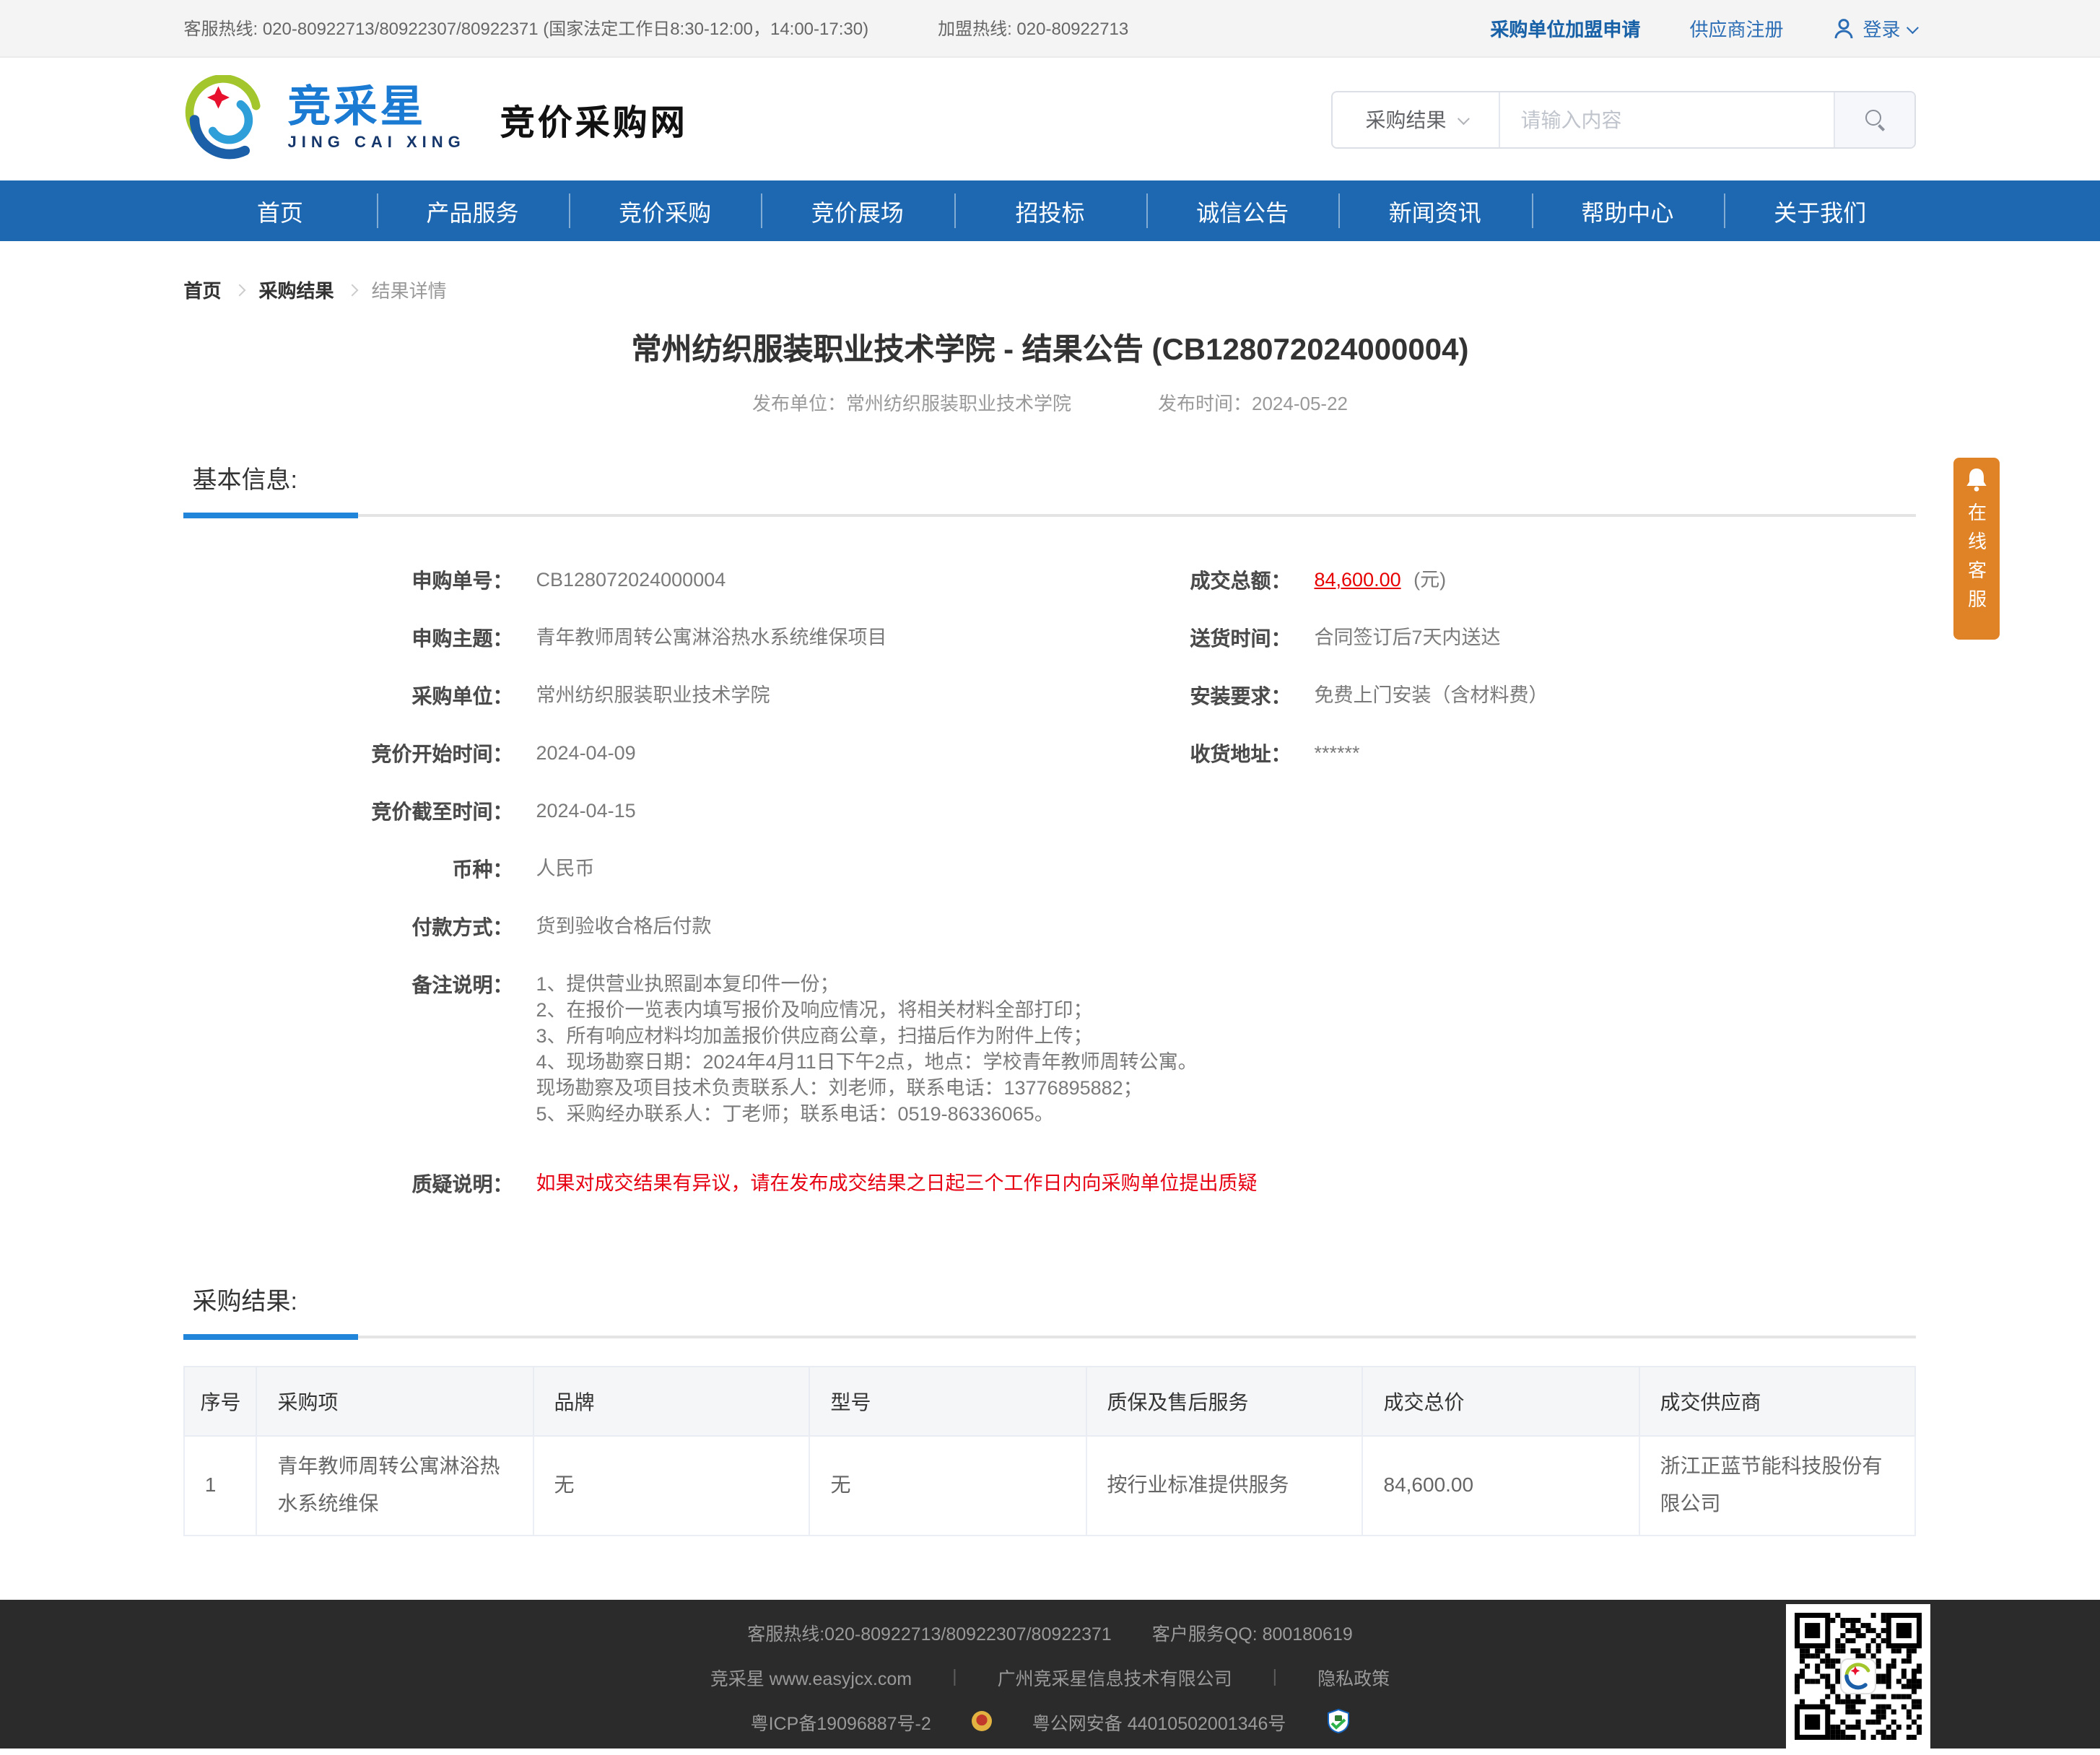  I want to click on field-payment: 付款方式： 货到验收合格后付款, so click(561, 927).